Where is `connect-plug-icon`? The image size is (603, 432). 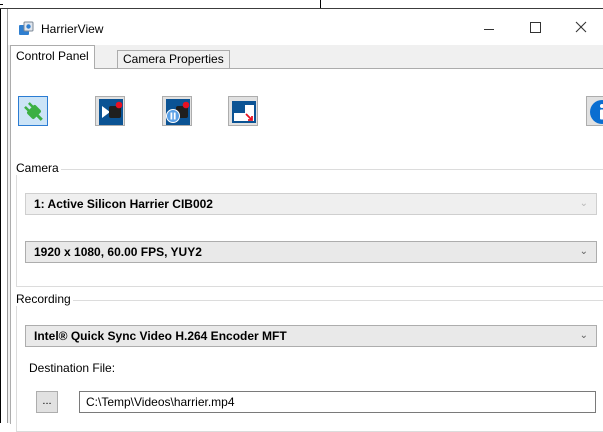 connect-plug-icon is located at coordinates (33, 111).